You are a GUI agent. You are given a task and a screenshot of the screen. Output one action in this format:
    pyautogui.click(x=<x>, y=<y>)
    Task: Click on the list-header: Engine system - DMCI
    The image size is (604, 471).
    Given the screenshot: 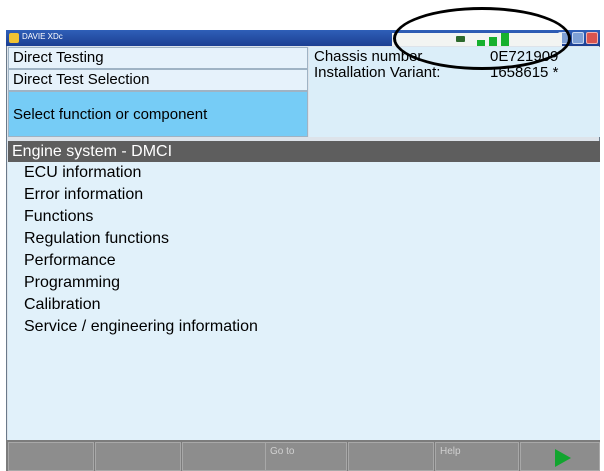 What is the action you would take?
    pyautogui.click(x=304, y=151)
    